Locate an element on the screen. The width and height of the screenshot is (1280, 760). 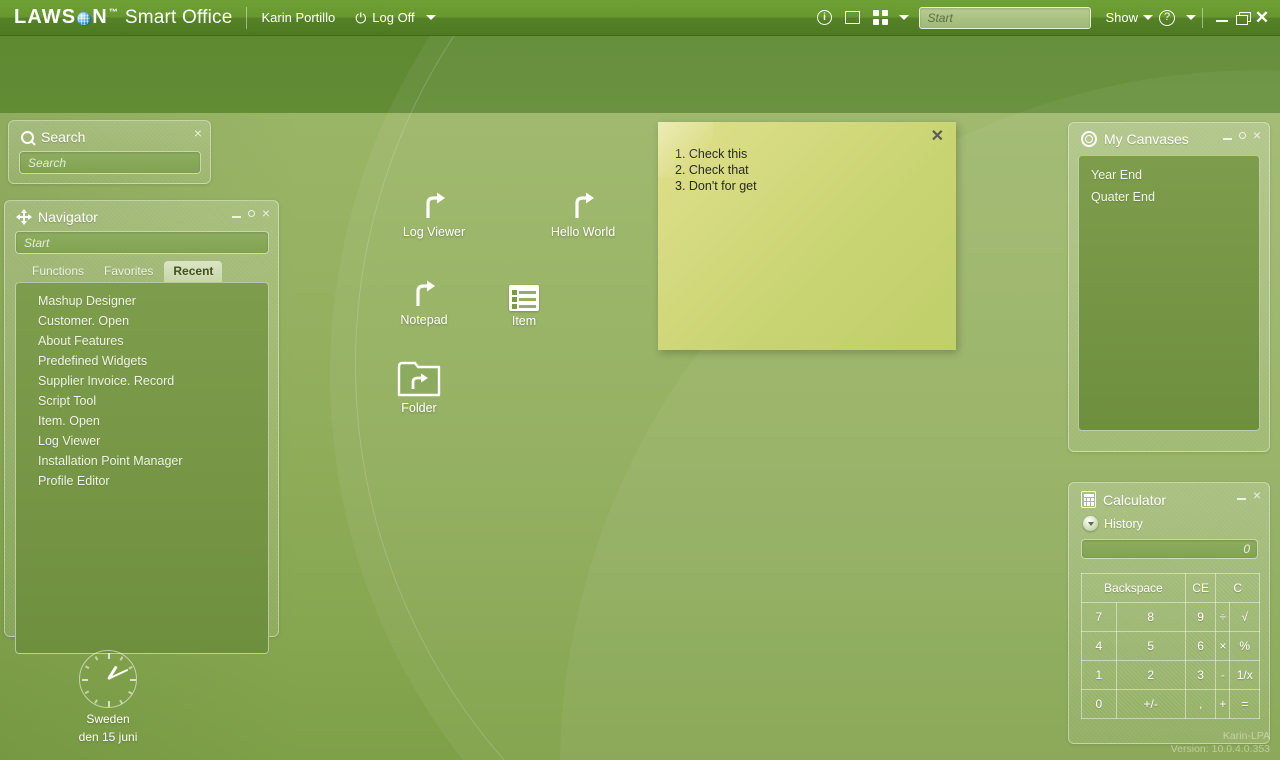
info-button: i is located at coordinates (824, 18).